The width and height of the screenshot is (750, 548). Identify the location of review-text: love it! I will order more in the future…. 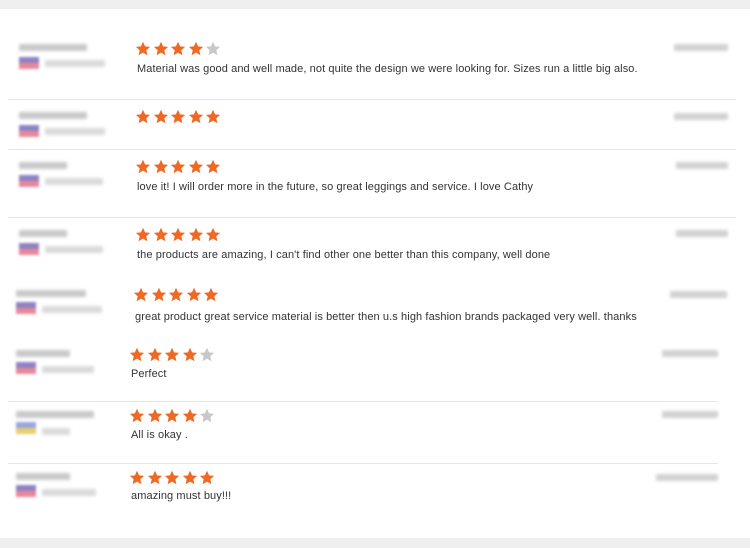
(335, 187).